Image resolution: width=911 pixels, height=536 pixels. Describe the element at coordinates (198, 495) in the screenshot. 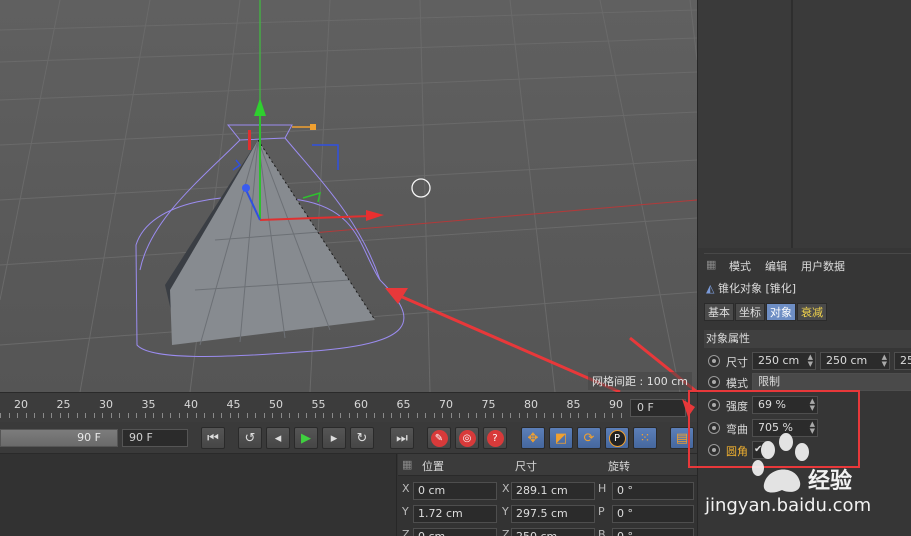

I see `coordinates-empty-area` at that location.